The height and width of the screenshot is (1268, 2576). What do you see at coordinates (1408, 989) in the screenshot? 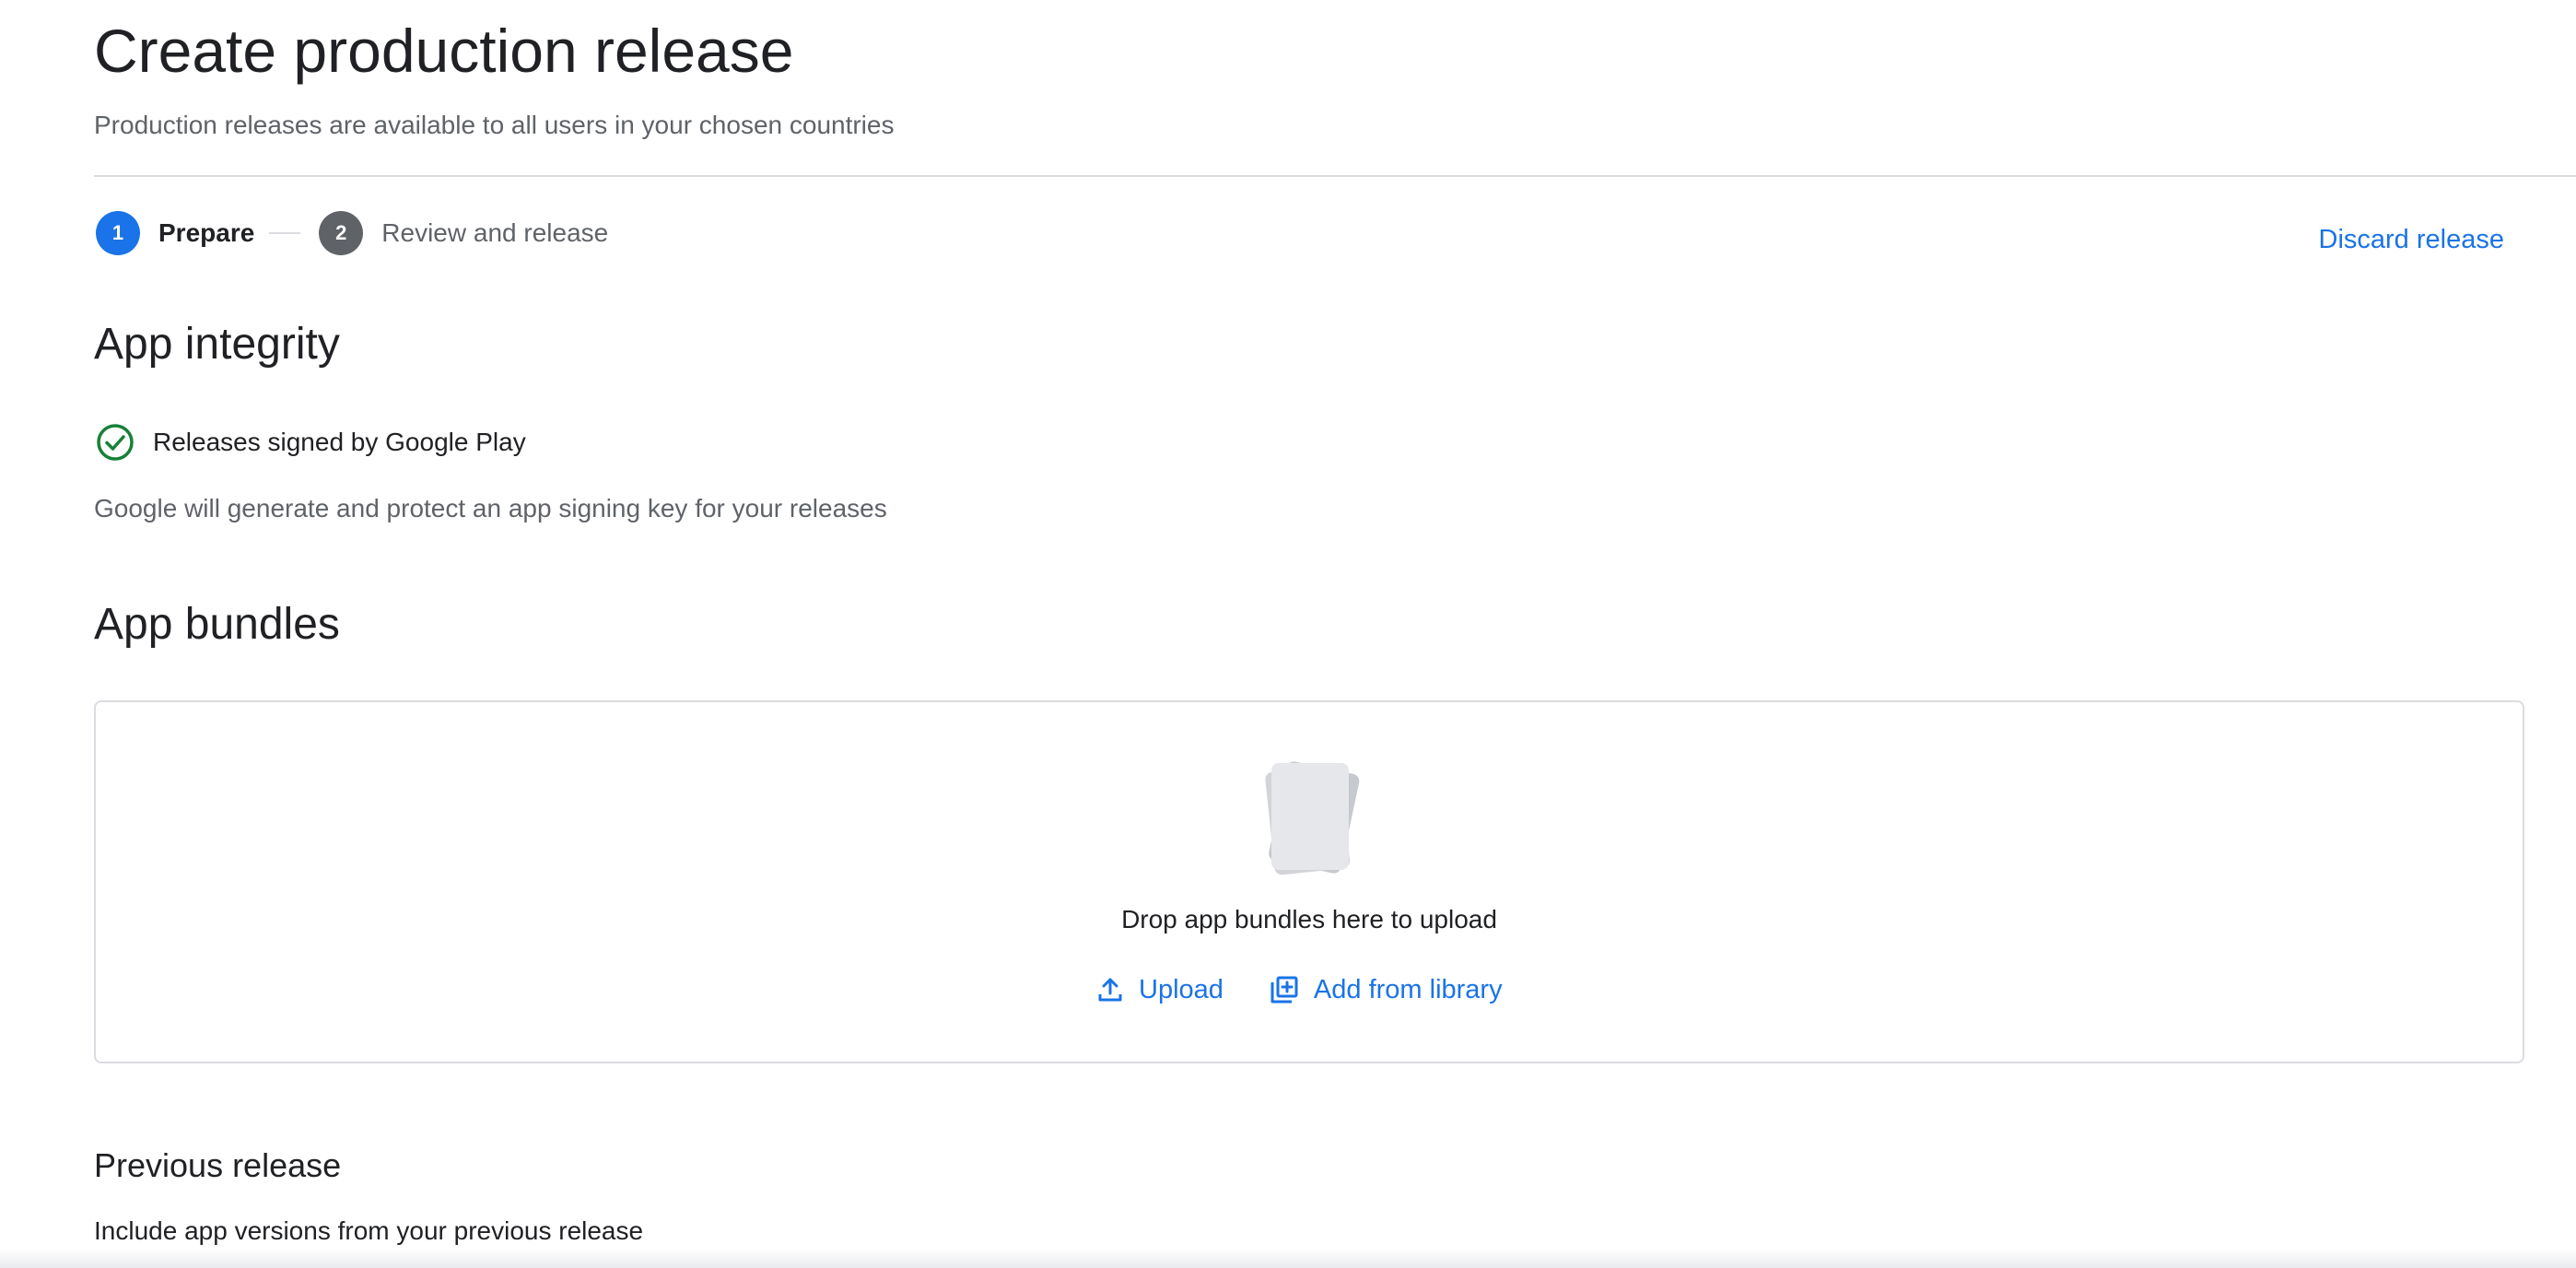
I see `add-from-library-label: Add from library` at bounding box center [1408, 989].